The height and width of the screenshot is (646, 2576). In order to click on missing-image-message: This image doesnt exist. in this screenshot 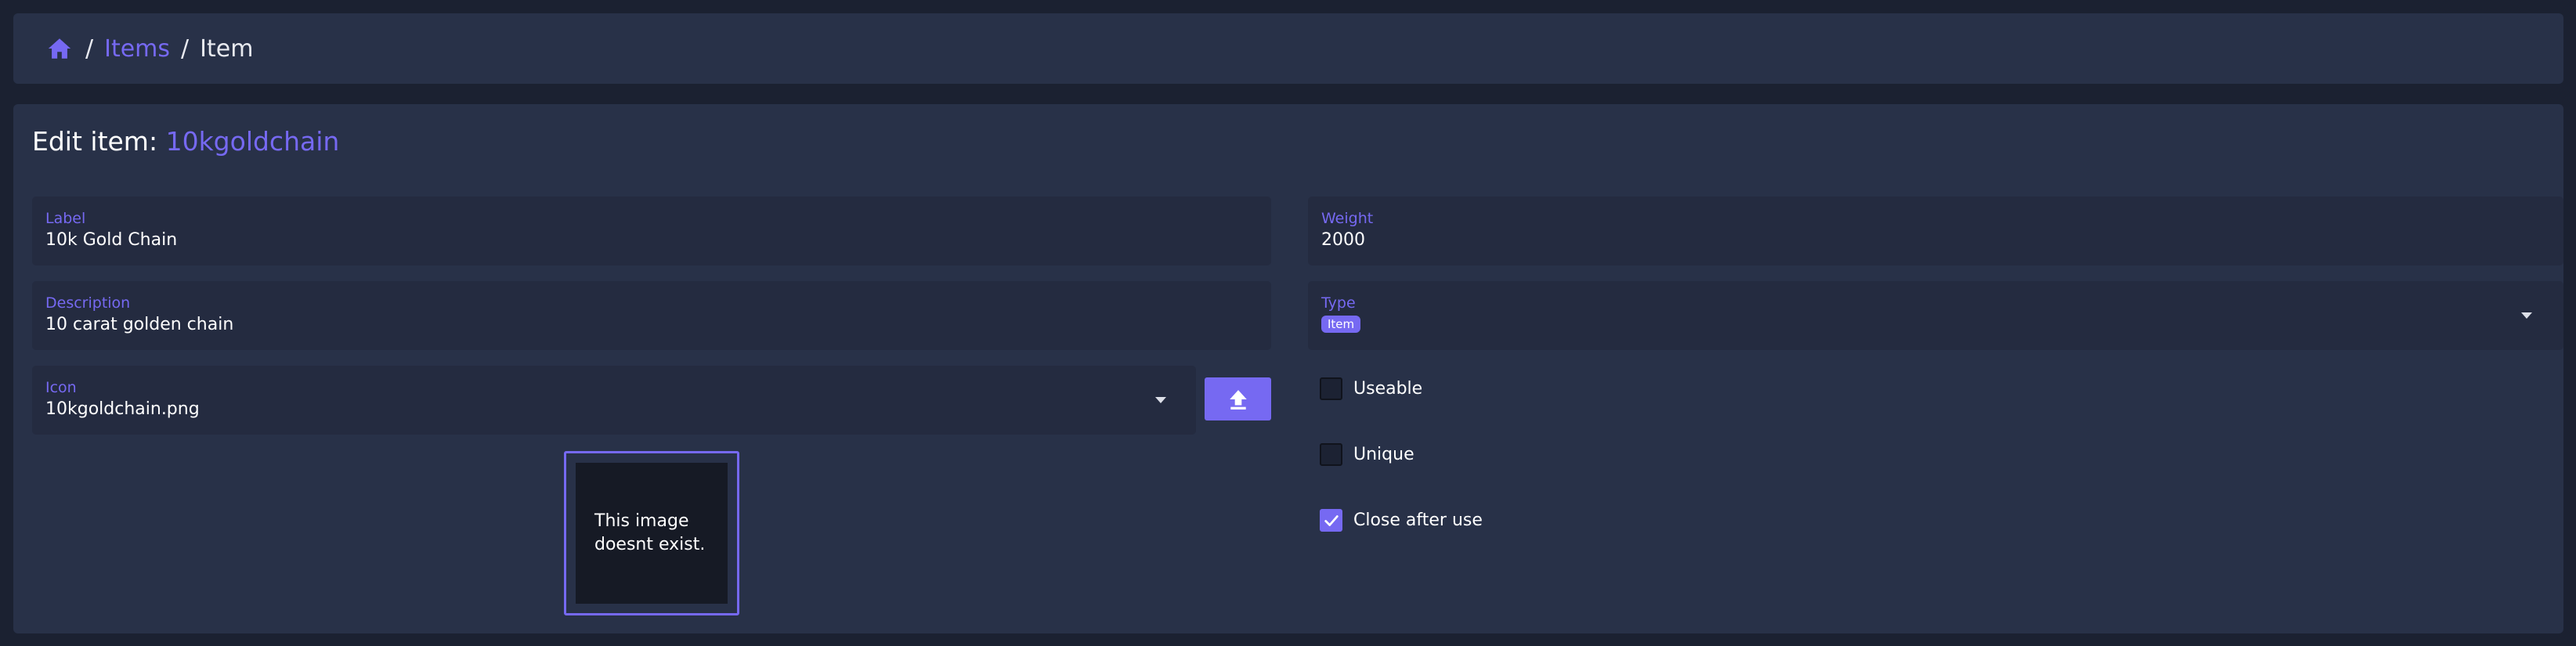, I will do `click(650, 533)`.